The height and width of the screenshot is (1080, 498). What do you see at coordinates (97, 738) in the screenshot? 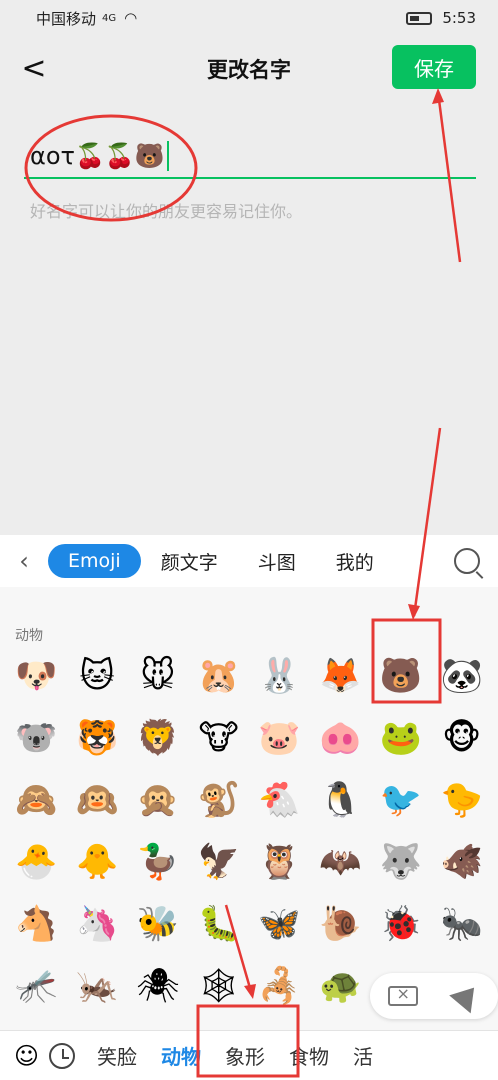
I see `emoji-tiger: 🐯` at bounding box center [97, 738].